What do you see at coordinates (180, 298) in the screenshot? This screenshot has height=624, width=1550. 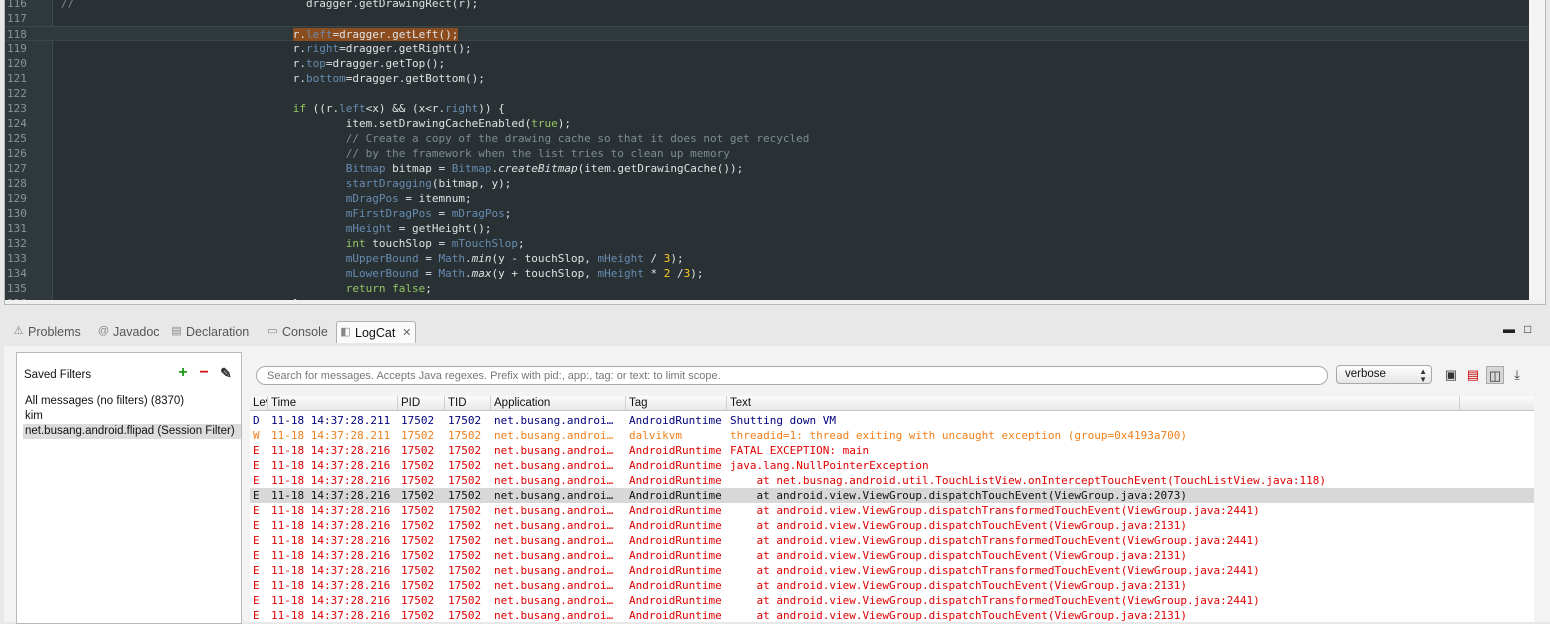 I see `code-text: }` at bounding box center [180, 298].